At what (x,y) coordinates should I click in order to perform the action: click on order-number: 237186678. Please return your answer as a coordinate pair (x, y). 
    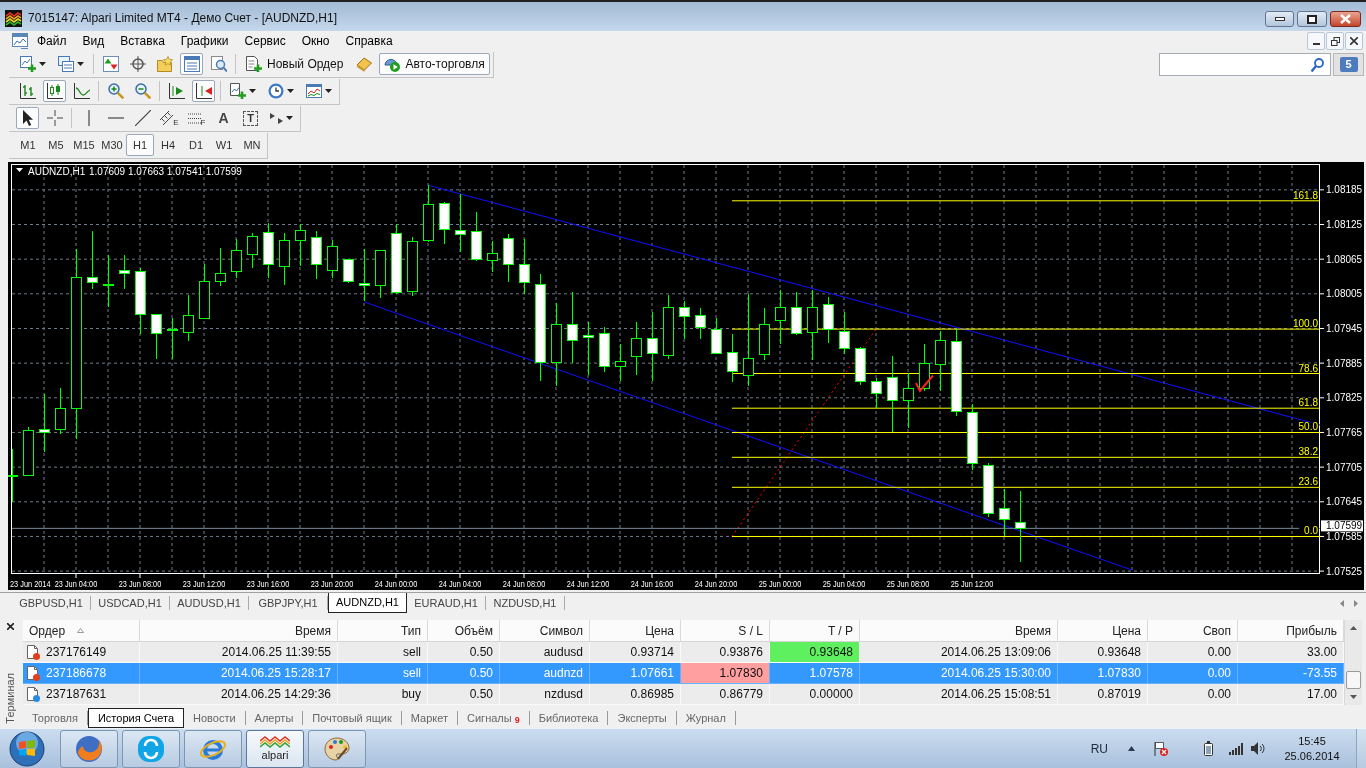
    Looking at the image, I should click on (76, 673).